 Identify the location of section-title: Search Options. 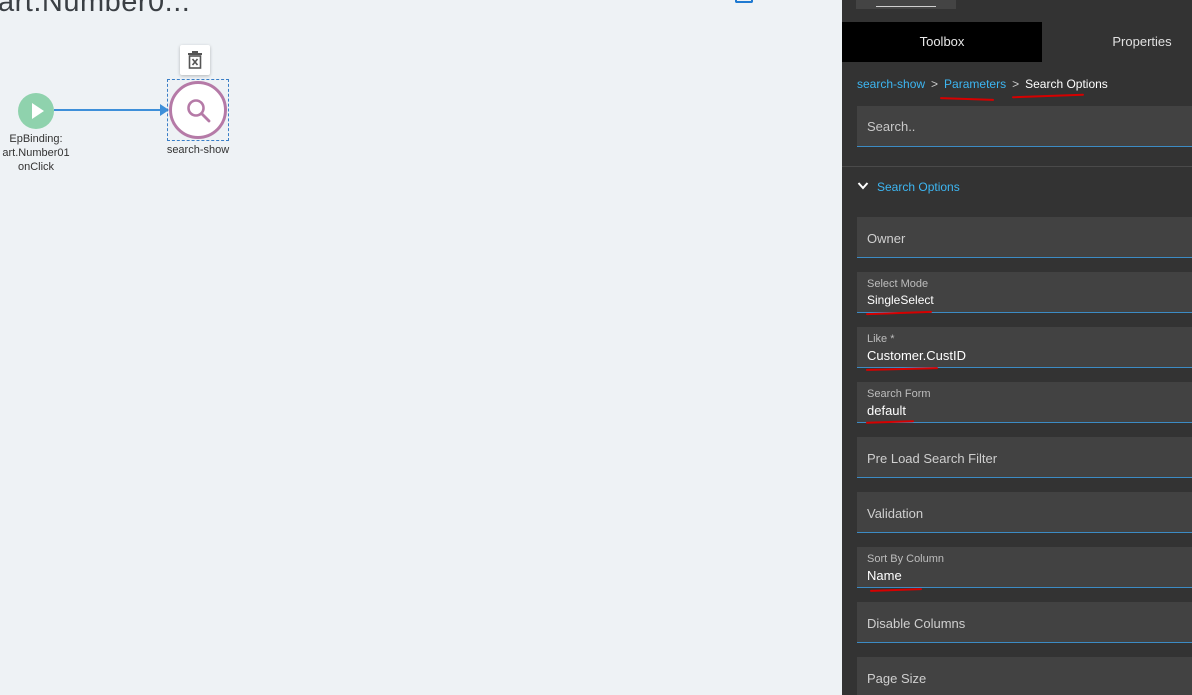
(918, 187).